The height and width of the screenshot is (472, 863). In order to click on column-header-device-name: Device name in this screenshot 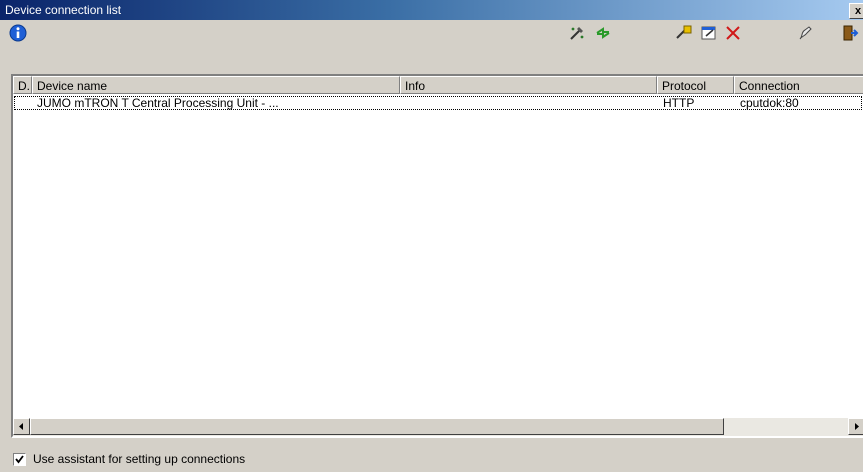, I will do `click(216, 85)`.